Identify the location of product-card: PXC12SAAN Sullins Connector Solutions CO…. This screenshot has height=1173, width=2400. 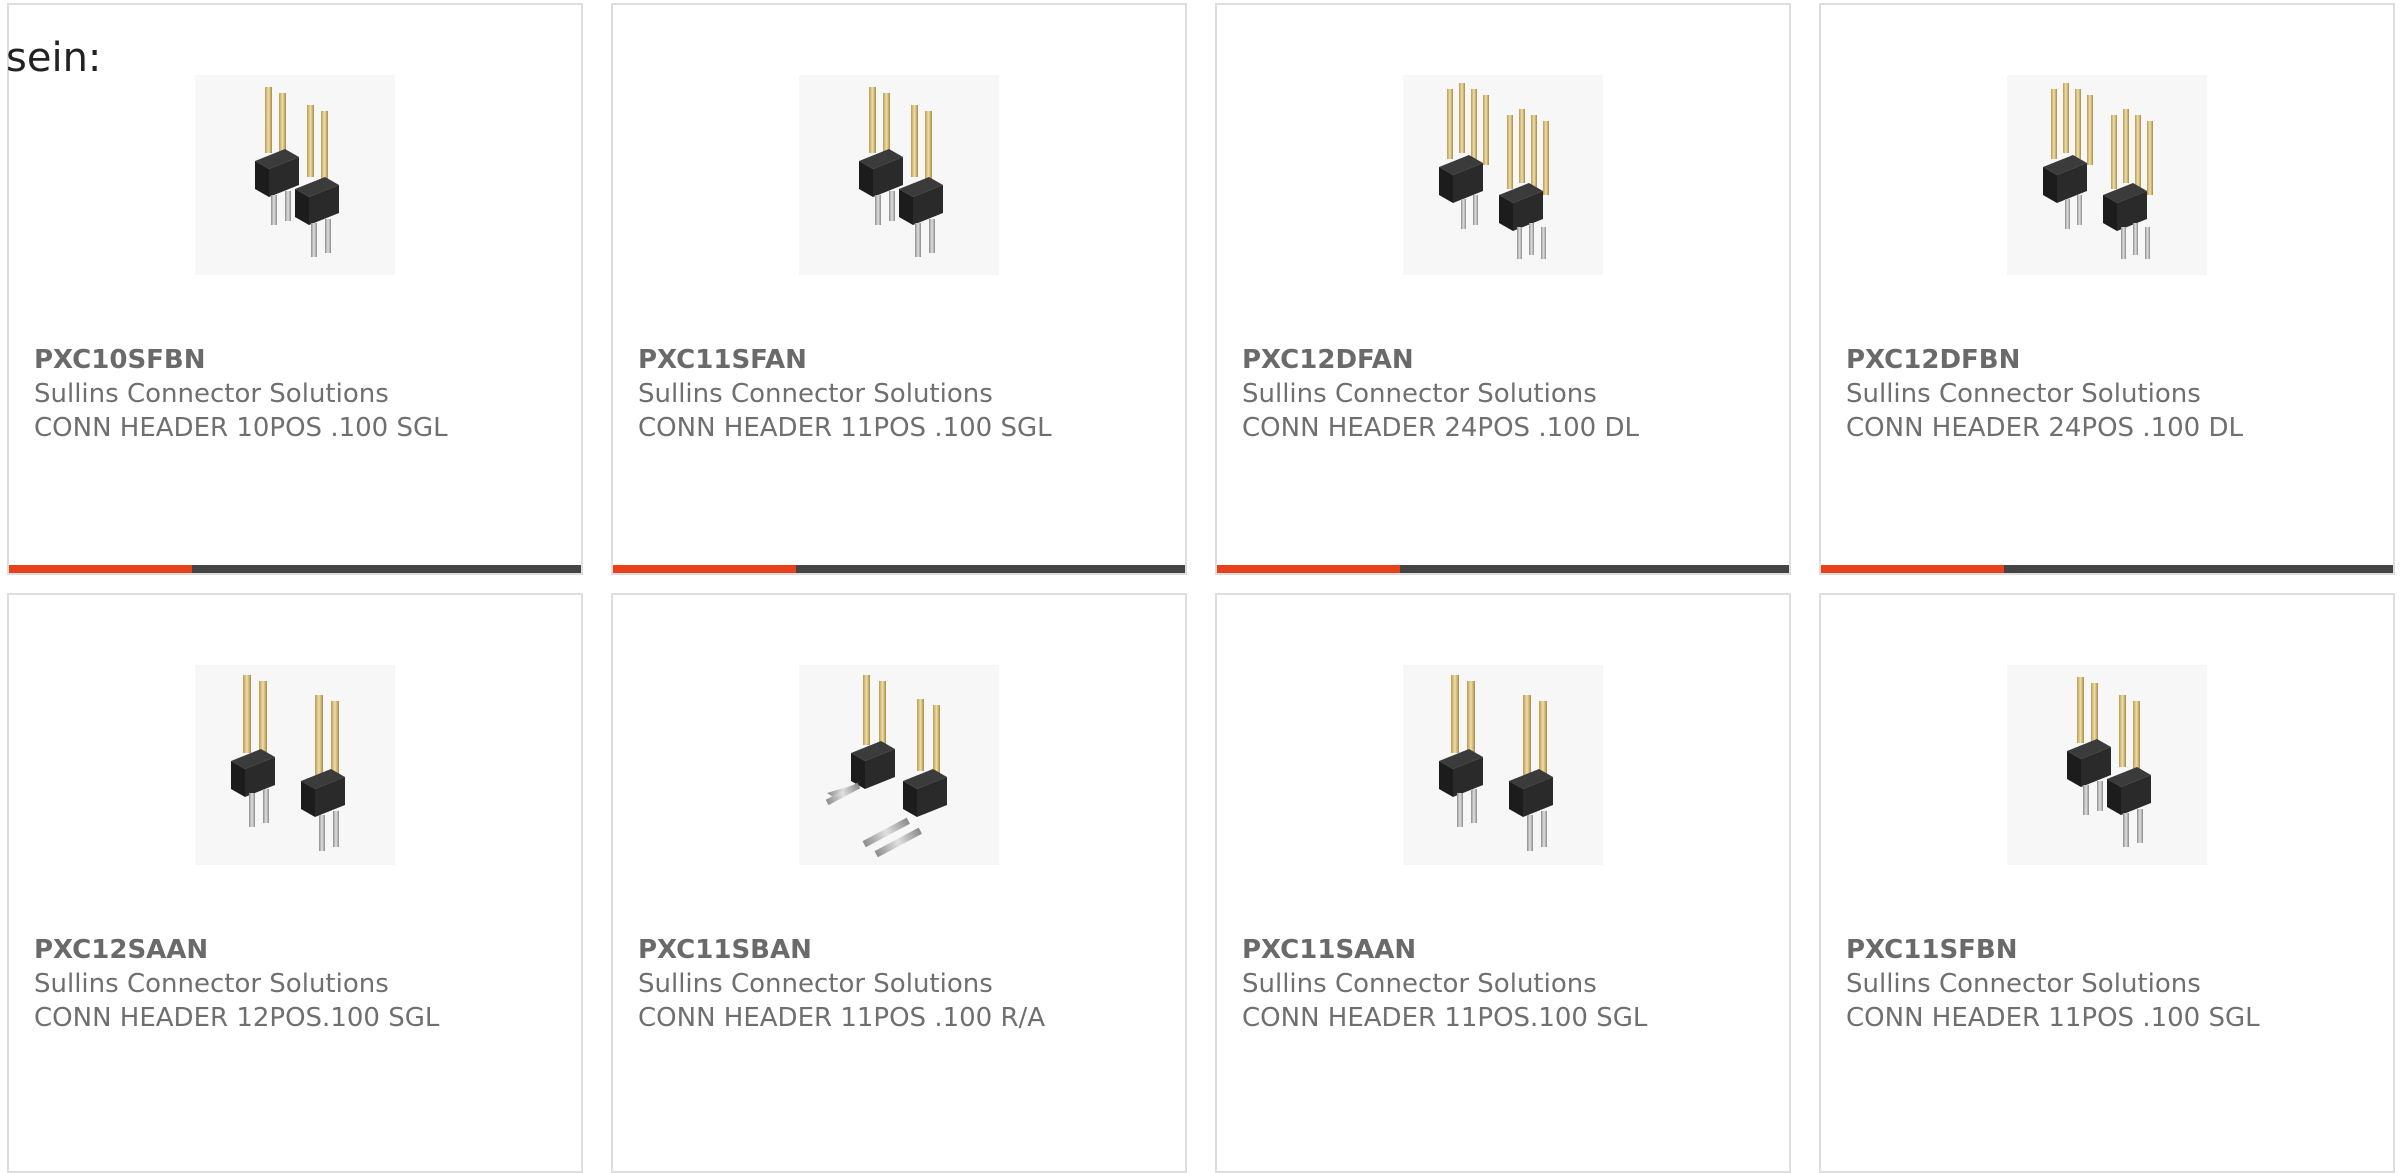
(295, 883).